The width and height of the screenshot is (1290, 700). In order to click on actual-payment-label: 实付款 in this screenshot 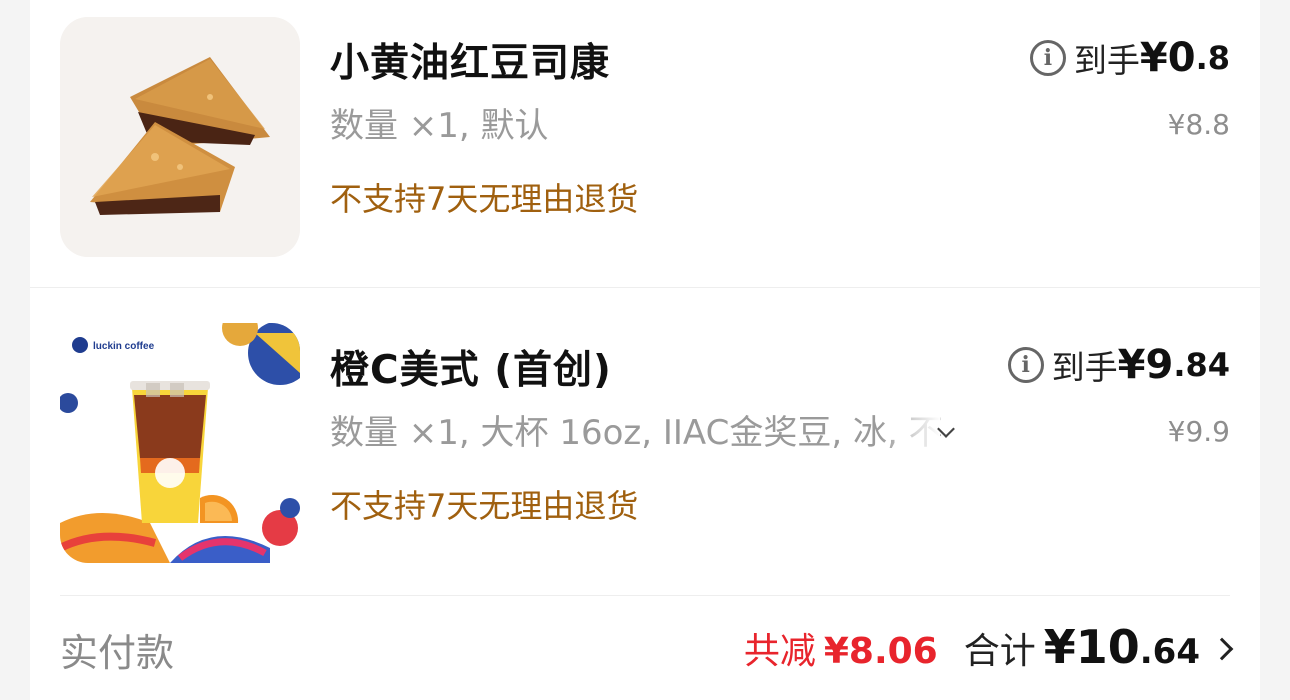, I will do `click(117, 653)`.